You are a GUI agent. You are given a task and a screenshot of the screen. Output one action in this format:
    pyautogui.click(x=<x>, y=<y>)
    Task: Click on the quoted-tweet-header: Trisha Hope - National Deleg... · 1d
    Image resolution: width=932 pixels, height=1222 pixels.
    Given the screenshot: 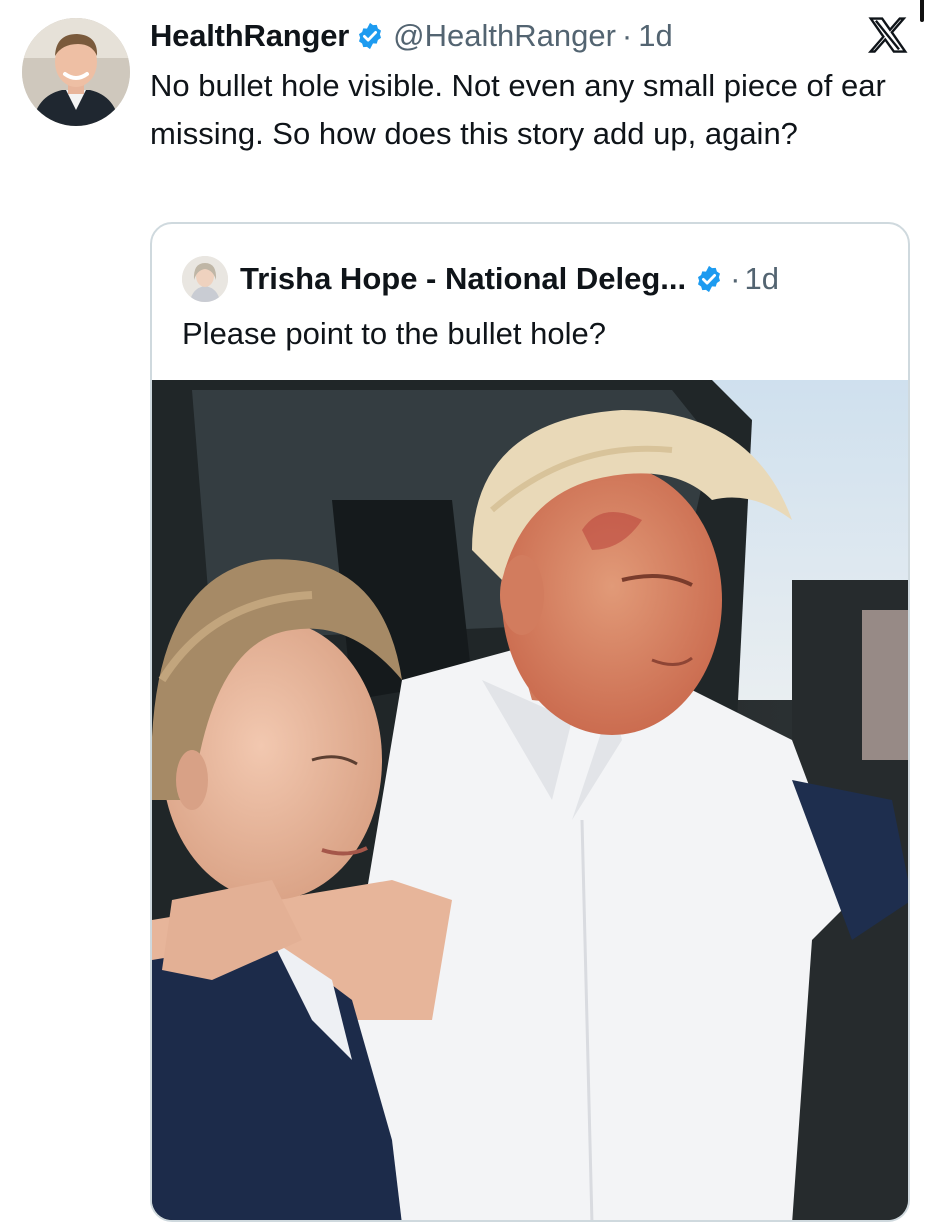 What is the action you would take?
    pyautogui.click(x=480, y=279)
    